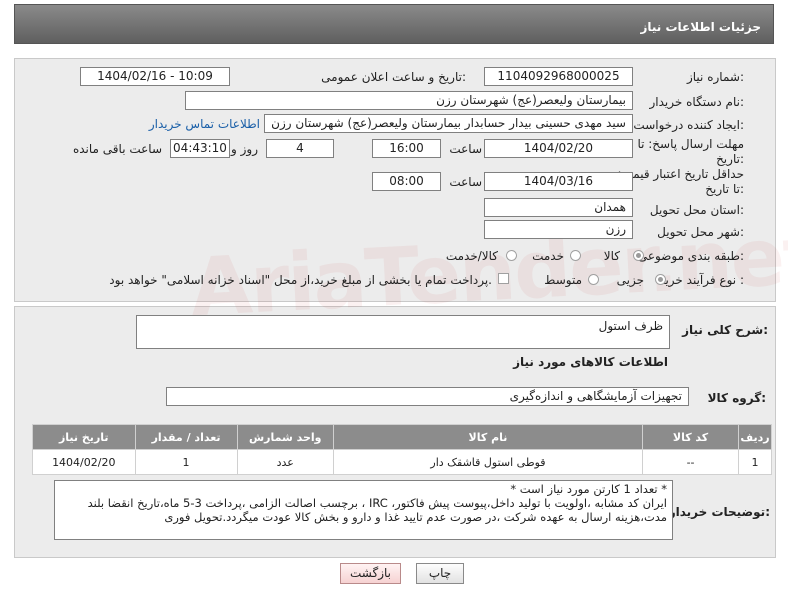  I want to click on province-label: استان محل تحویل:, so click(696, 210).